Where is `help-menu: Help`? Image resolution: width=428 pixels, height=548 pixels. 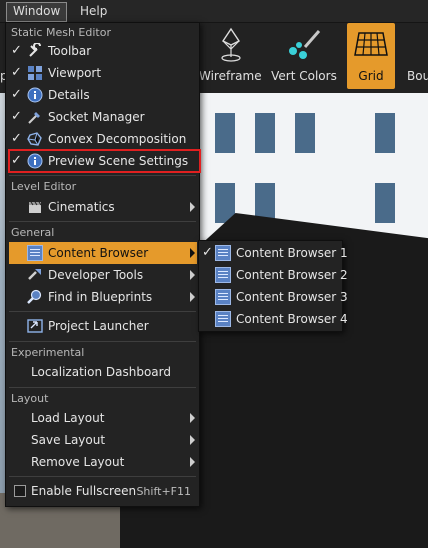 help-menu: Help is located at coordinates (93, 11).